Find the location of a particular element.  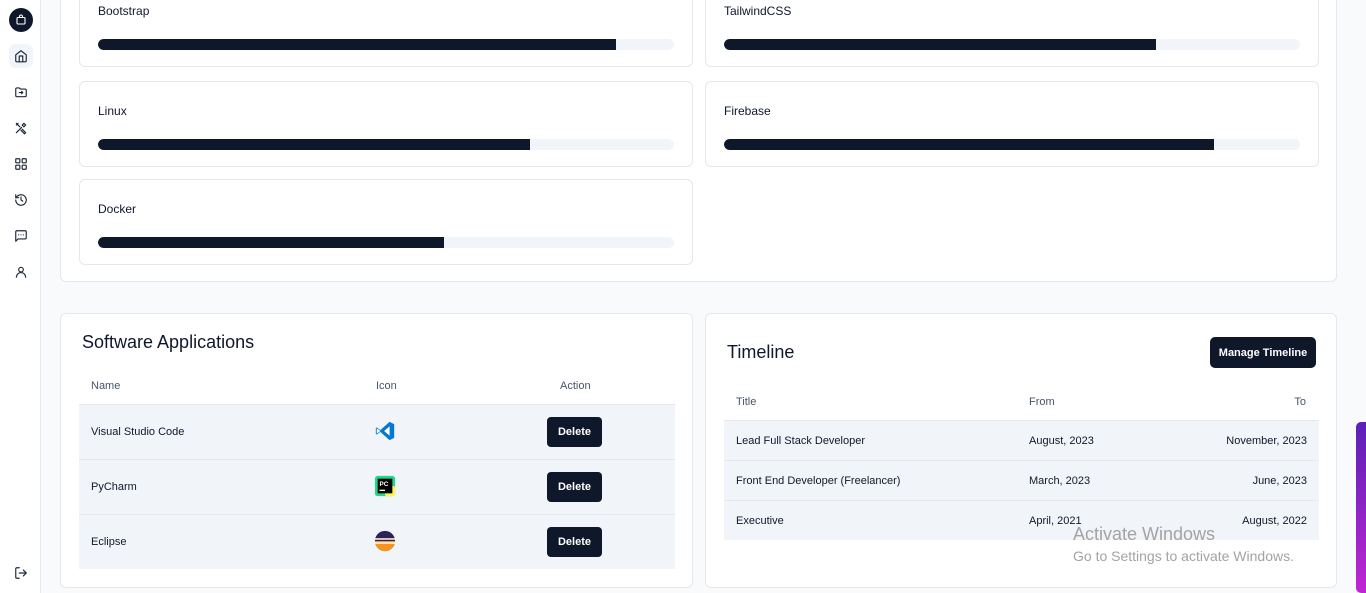

table-row: Visual Studio Code Delete is located at coordinates (377, 431).